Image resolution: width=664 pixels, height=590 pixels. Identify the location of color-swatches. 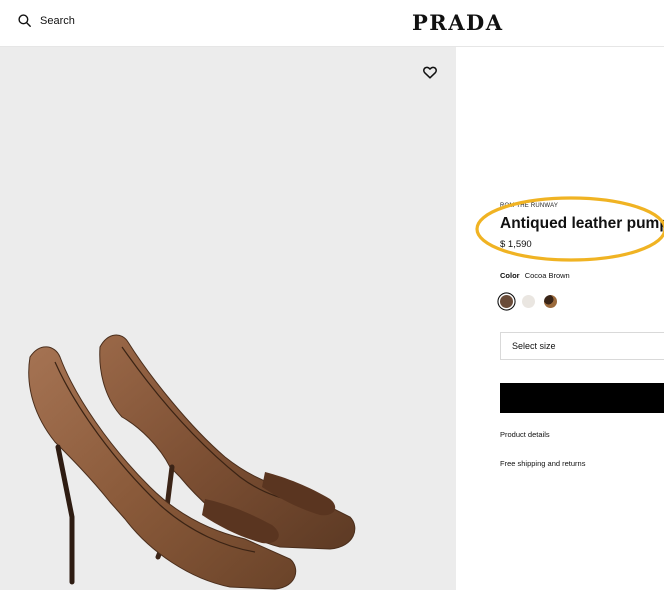
(528, 301).